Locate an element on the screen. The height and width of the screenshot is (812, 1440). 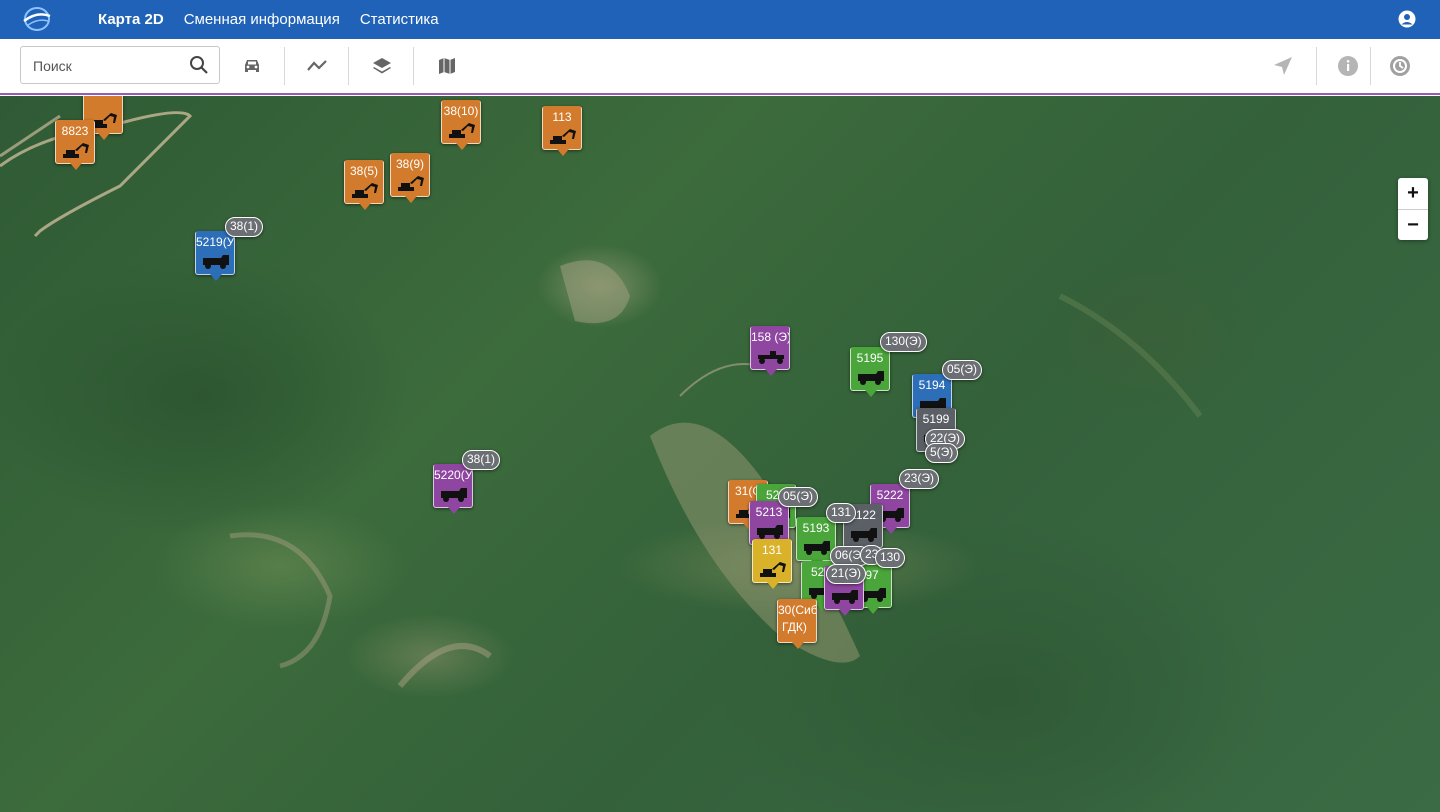
vehicle-marker: 5219(У is located at coordinates (215, 256).